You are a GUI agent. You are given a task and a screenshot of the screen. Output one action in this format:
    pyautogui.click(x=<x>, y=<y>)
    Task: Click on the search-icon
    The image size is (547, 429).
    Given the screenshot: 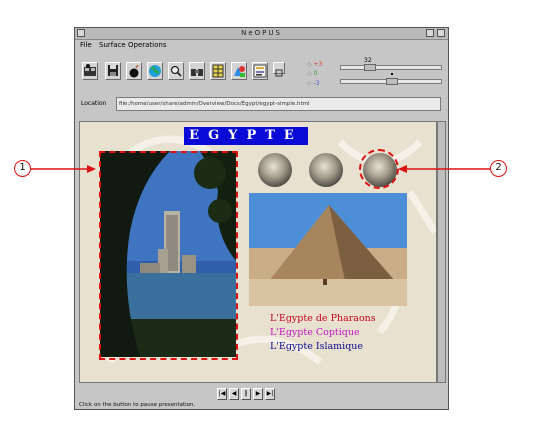 What is the action you would take?
    pyautogui.click(x=176, y=71)
    